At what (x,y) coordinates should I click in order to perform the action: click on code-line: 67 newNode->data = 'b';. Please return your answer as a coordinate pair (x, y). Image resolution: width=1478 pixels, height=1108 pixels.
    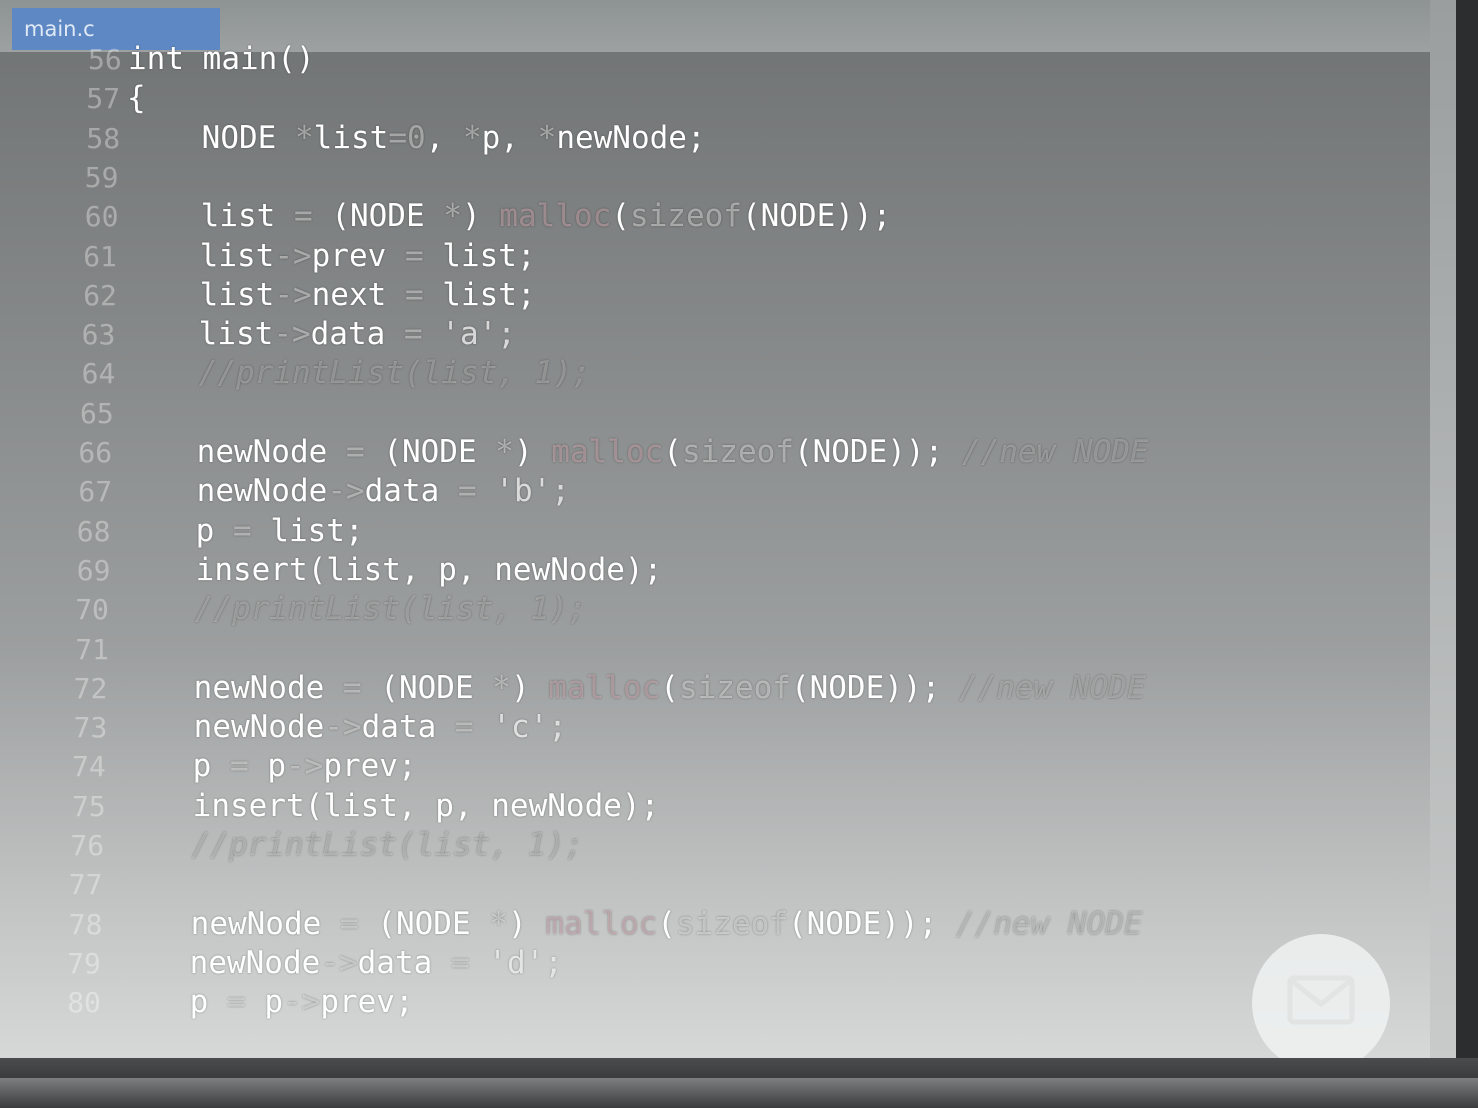
    Looking at the image, I should click on (715, 491).